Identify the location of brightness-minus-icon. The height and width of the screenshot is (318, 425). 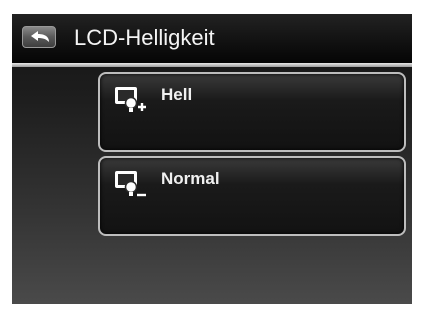
(130, 184).